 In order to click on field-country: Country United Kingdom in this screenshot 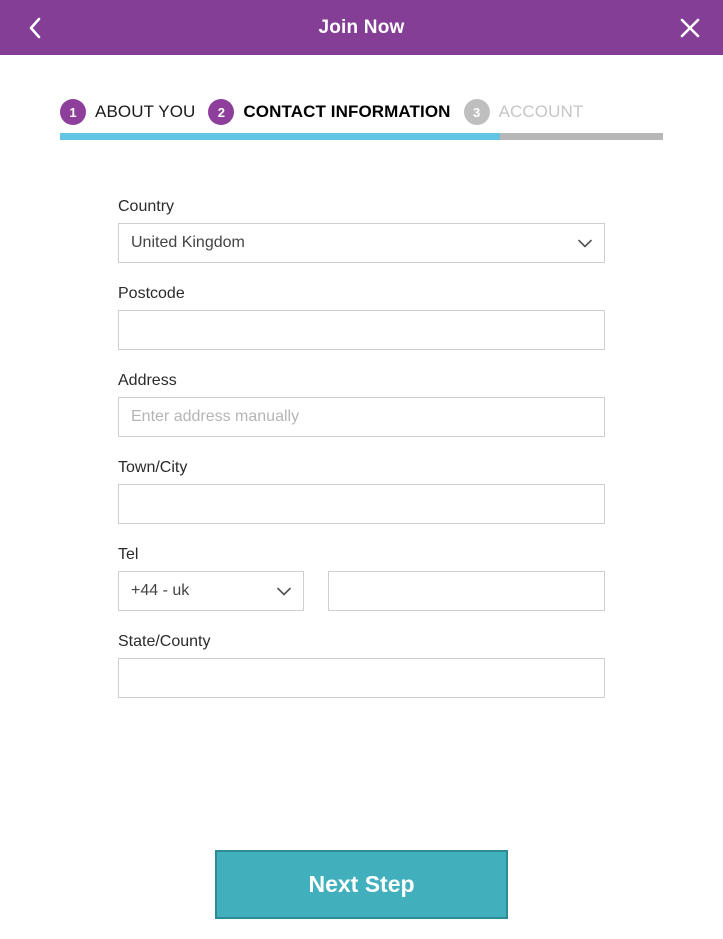, I will do `click(361, 230)`.